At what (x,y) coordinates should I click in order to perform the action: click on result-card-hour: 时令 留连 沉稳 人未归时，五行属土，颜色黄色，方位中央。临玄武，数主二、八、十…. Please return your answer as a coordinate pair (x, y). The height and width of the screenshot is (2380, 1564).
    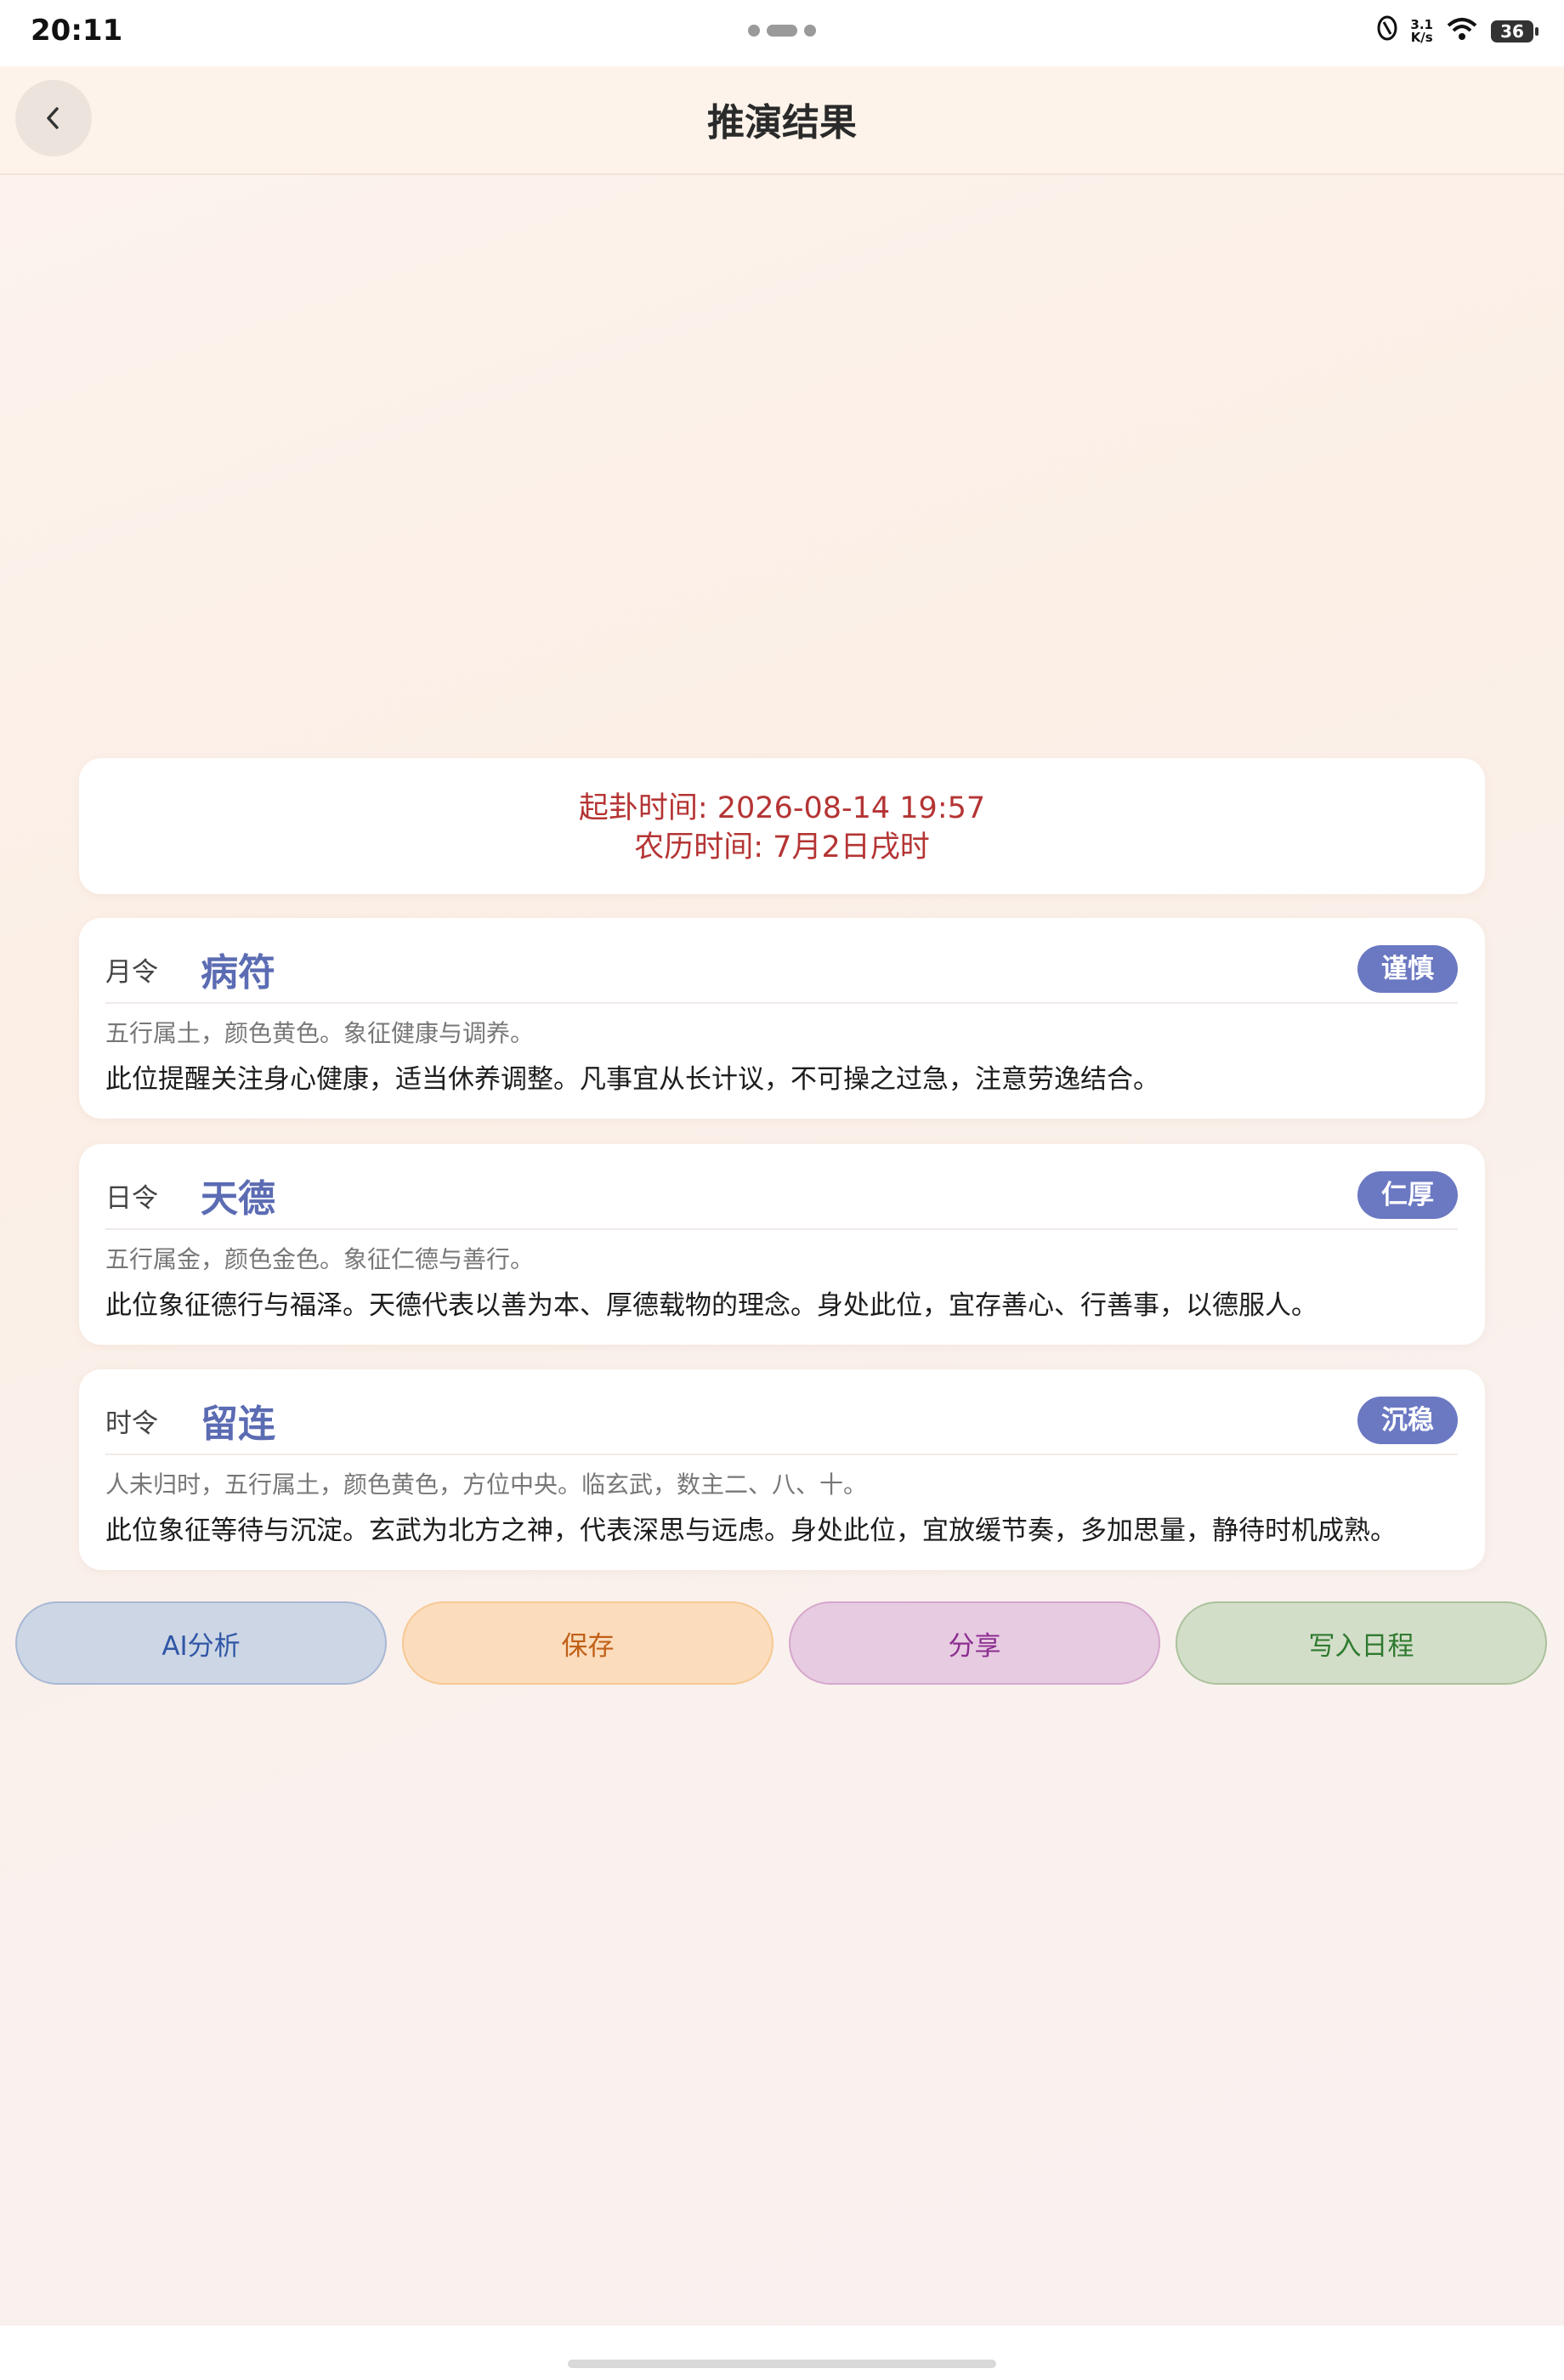
    Looking at the image, I should click on (782, 1469).